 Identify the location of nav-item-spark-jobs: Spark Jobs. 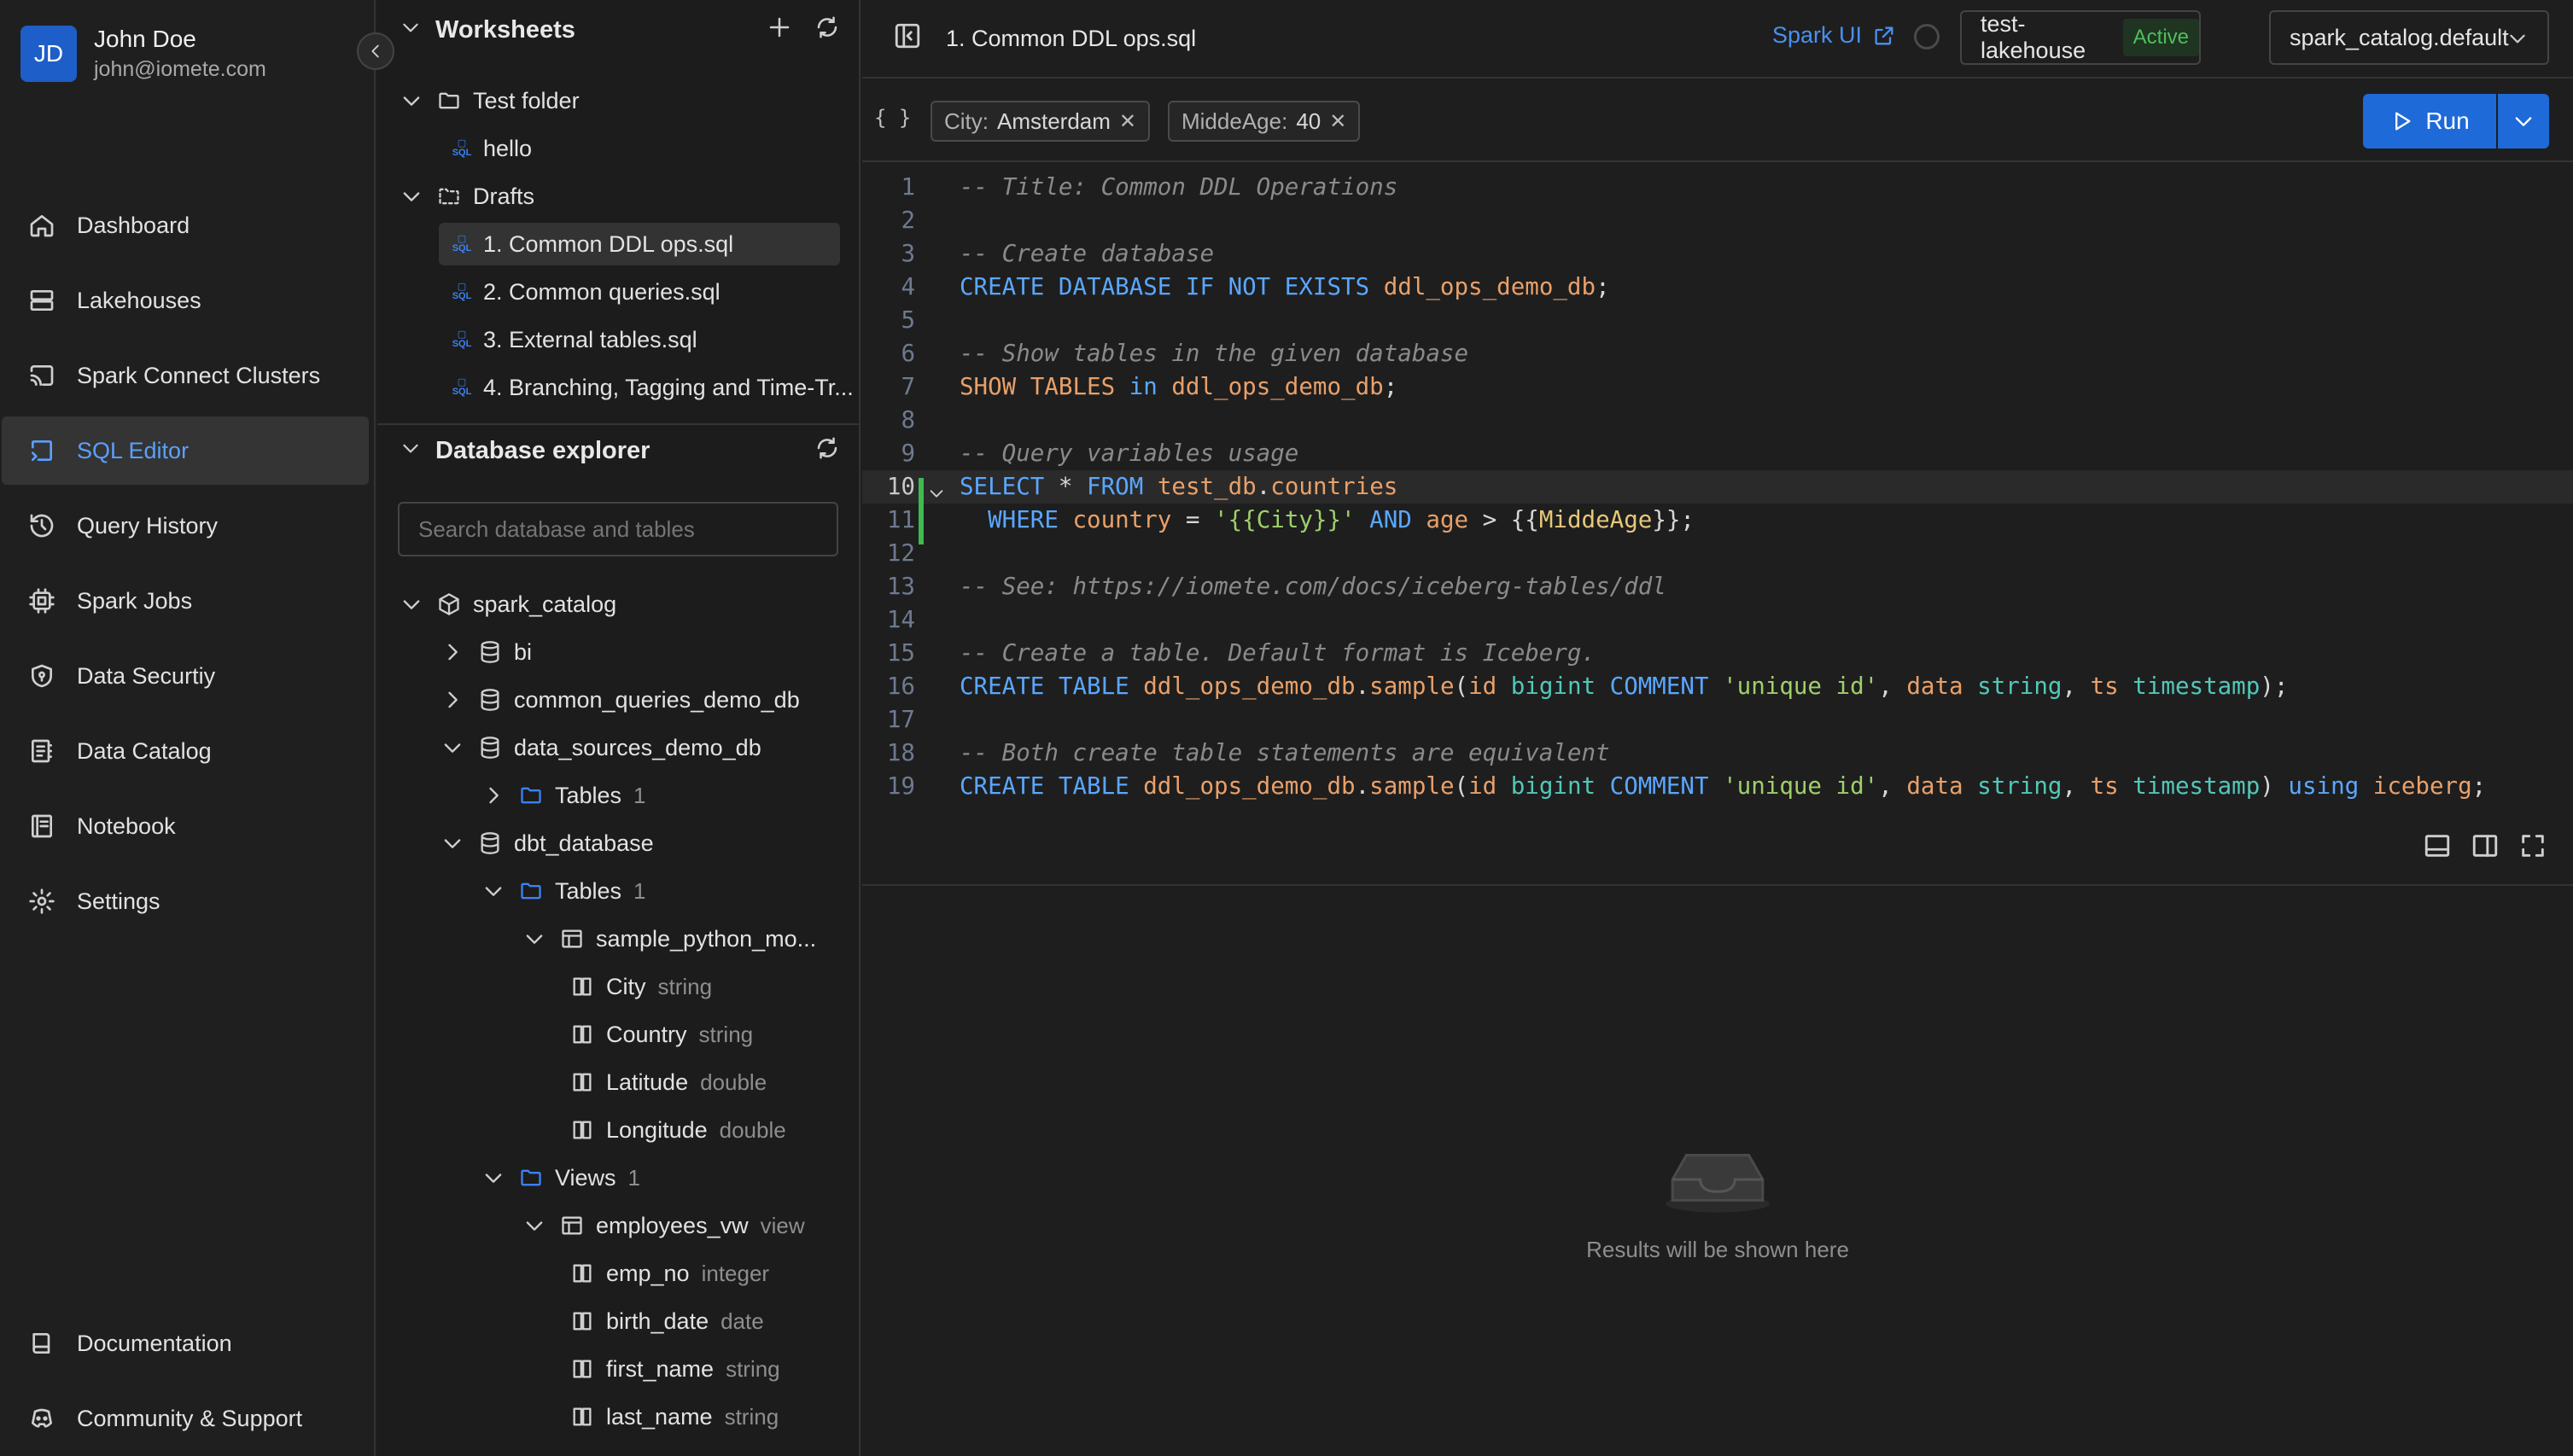
(185, 601).